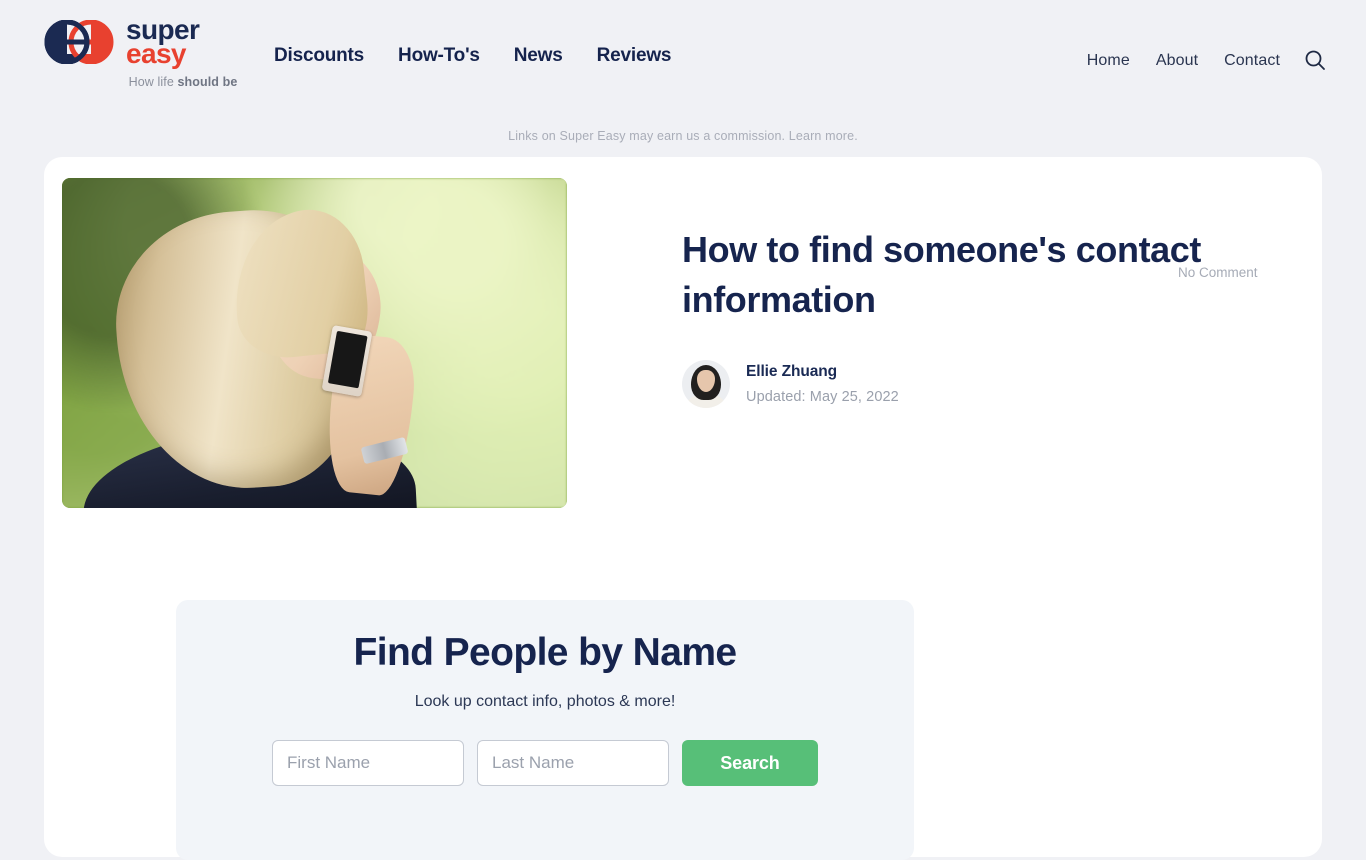  I want to click on nav-item-home: Home, so click(1108, 61).